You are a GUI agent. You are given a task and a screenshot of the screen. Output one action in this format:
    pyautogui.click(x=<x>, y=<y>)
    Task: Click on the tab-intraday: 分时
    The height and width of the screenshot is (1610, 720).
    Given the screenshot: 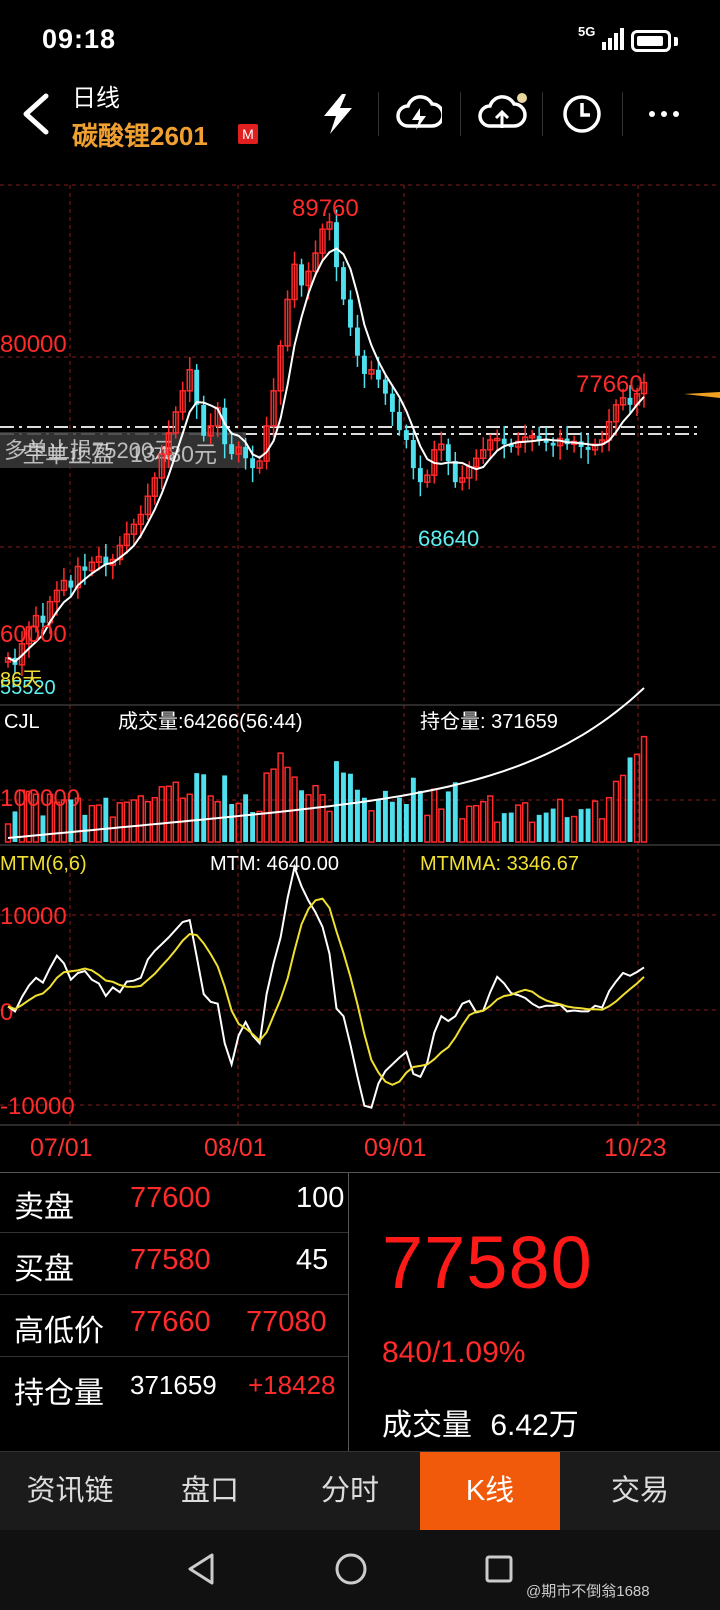 What is the action you would take?
    pyautogui.click(x=350, y=1491)
    